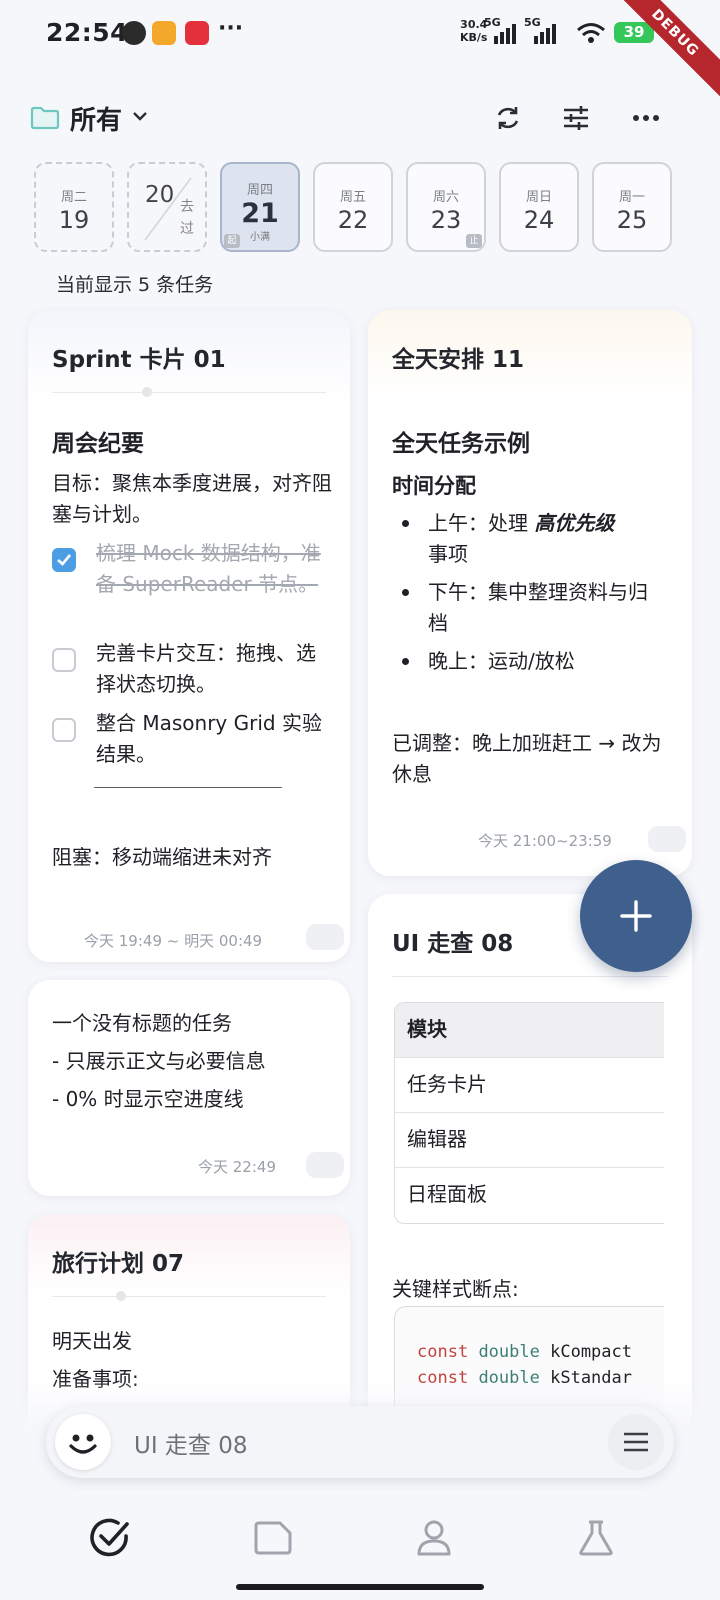 The width and height of the screenshot is (720, 1600). I want to click on card-title: Sprint 卡片 01, so click(139, 360).